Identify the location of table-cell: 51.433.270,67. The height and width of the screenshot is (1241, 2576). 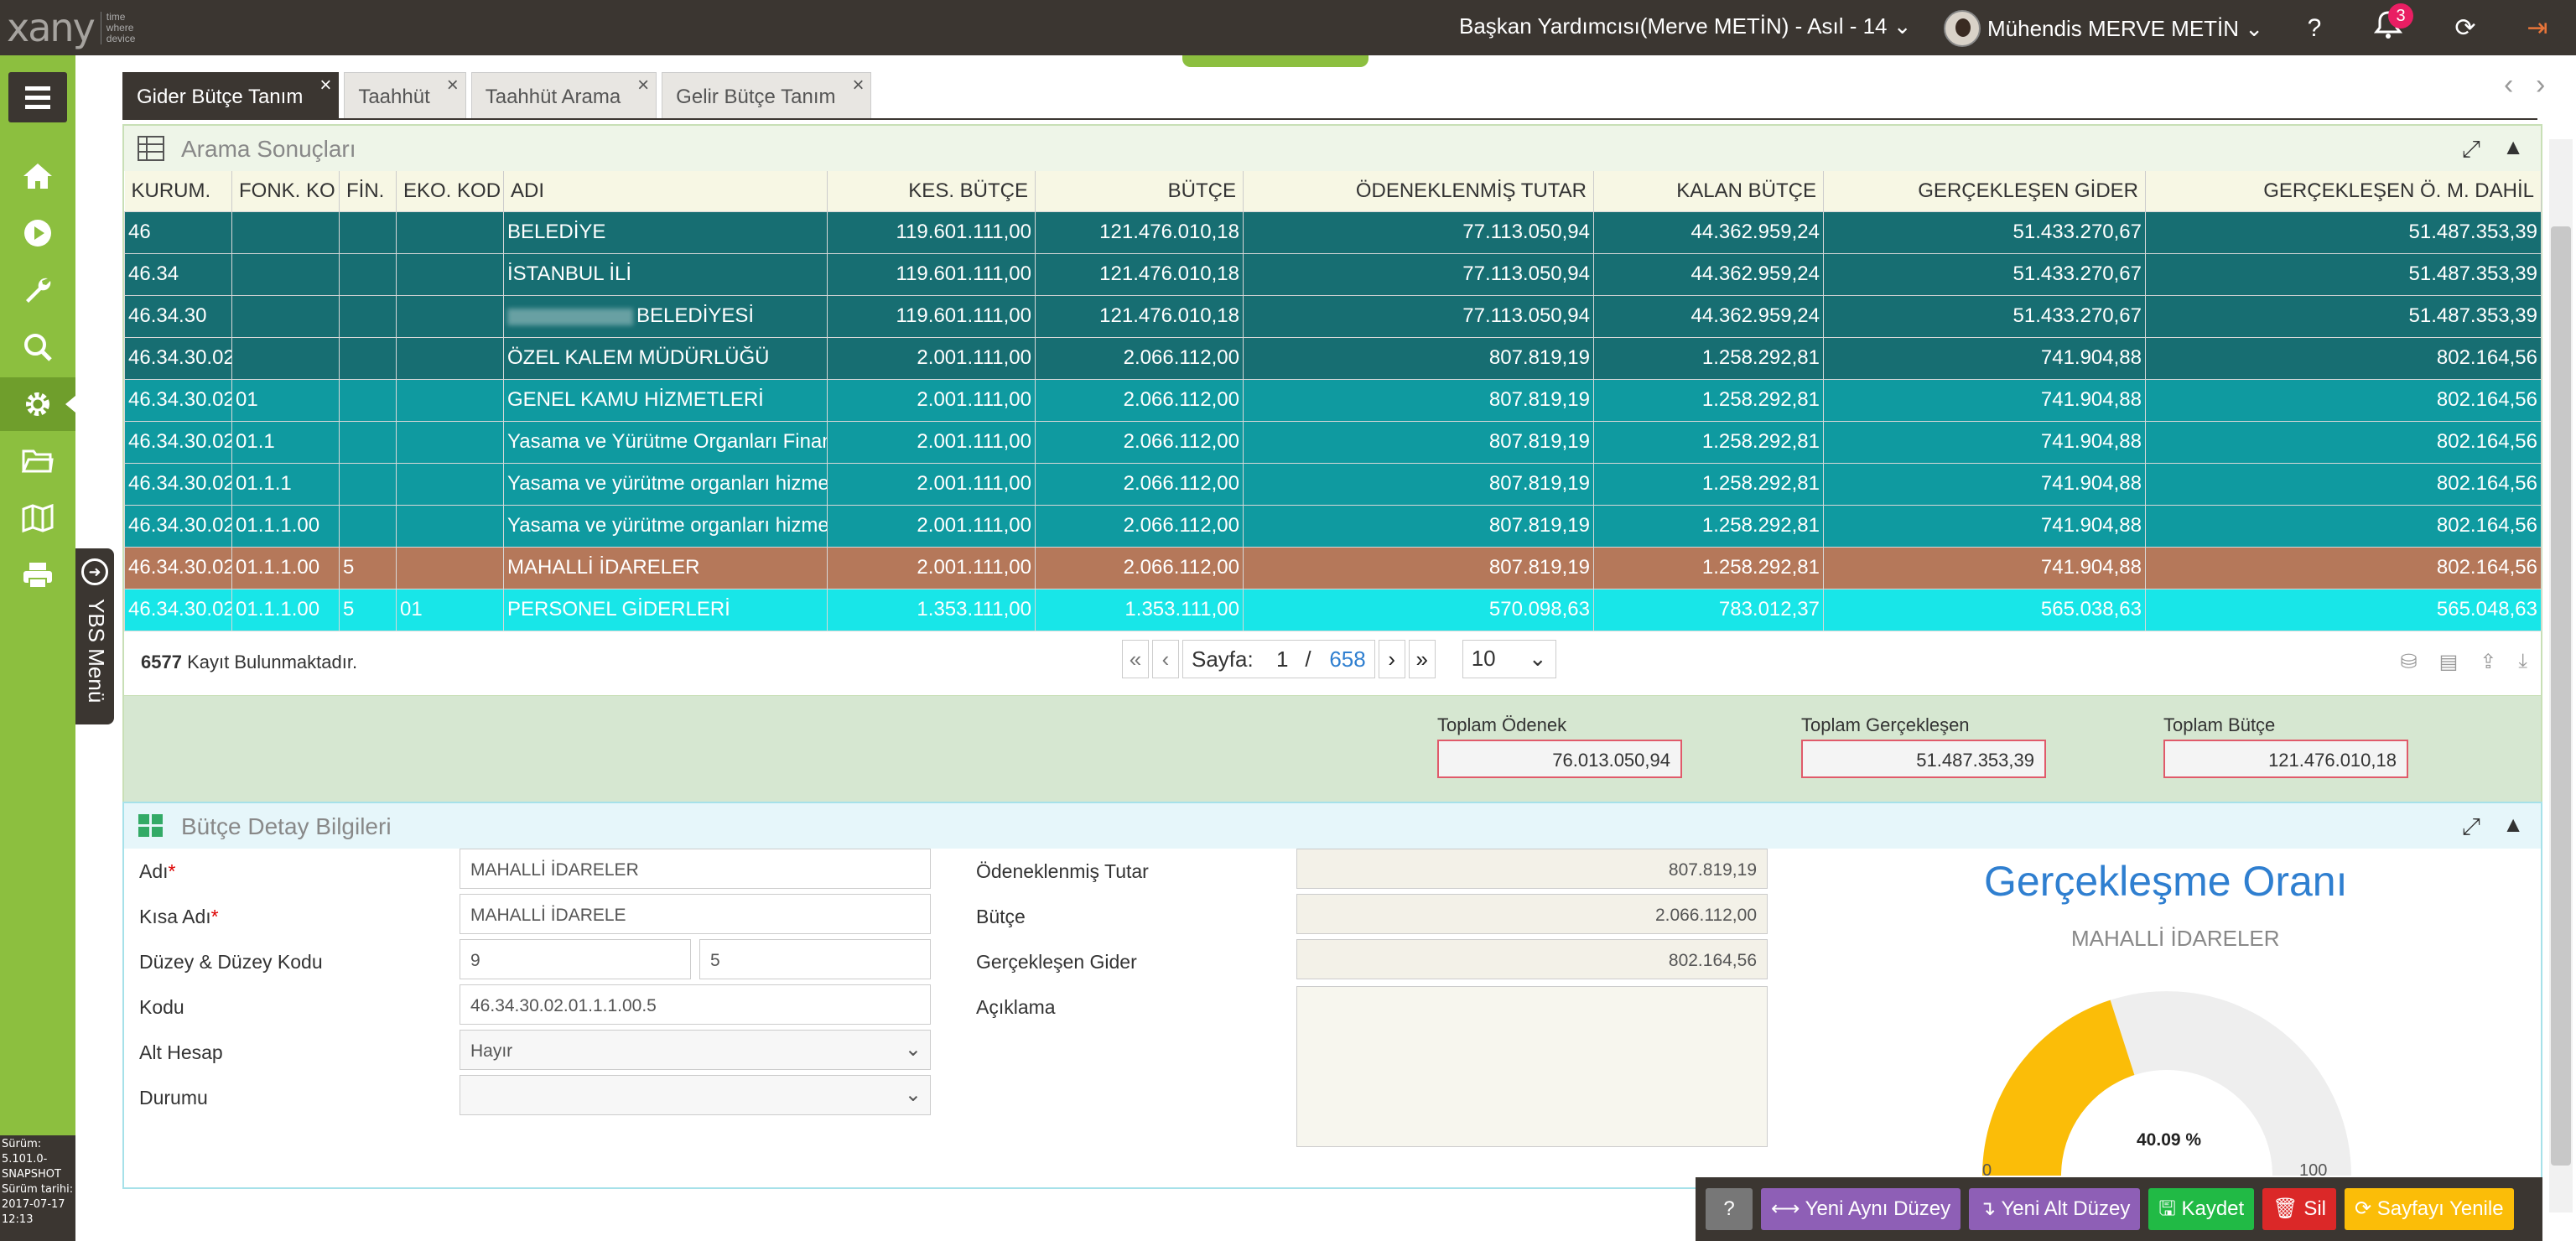
(1984, 274).